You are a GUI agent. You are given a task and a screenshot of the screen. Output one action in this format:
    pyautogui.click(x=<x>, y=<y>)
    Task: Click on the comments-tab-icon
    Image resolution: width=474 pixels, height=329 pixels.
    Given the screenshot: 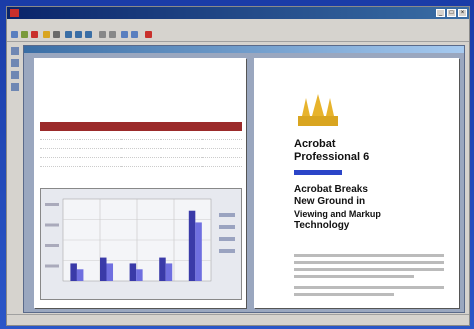 What is the action you would take?
    pyautogui.click(x=15, y=75)
    